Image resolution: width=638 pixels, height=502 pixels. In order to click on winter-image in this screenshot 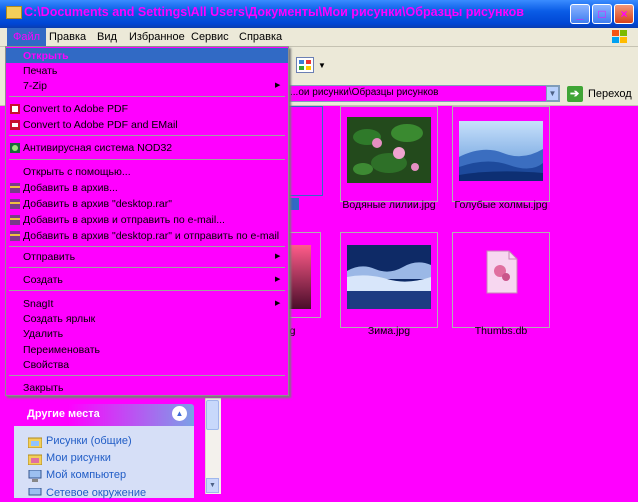, I will do `click(389, 277)`.